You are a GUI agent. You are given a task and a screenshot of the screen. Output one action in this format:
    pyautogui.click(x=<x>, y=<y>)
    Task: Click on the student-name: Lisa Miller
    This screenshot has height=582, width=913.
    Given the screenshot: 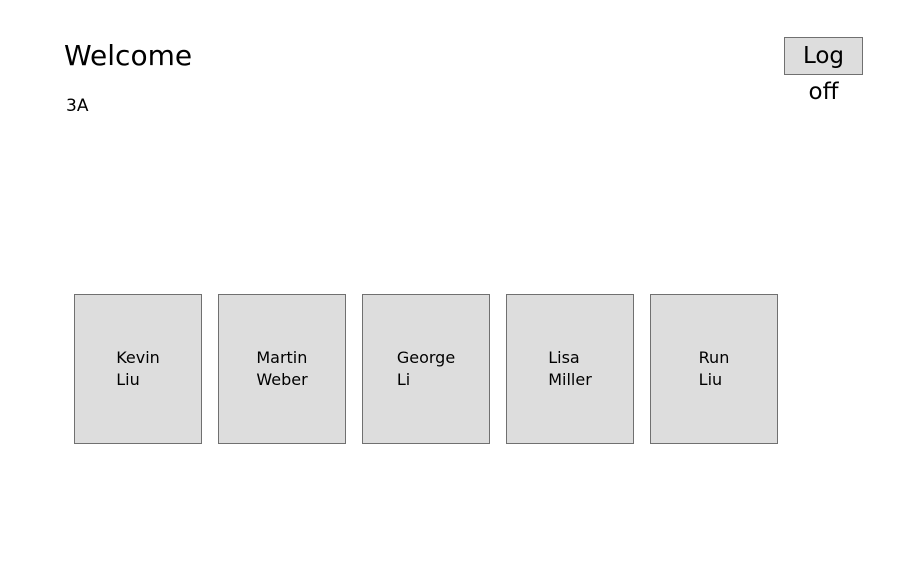 What is the action you would take?
    pyautogui.click(x=570, y=369)
    